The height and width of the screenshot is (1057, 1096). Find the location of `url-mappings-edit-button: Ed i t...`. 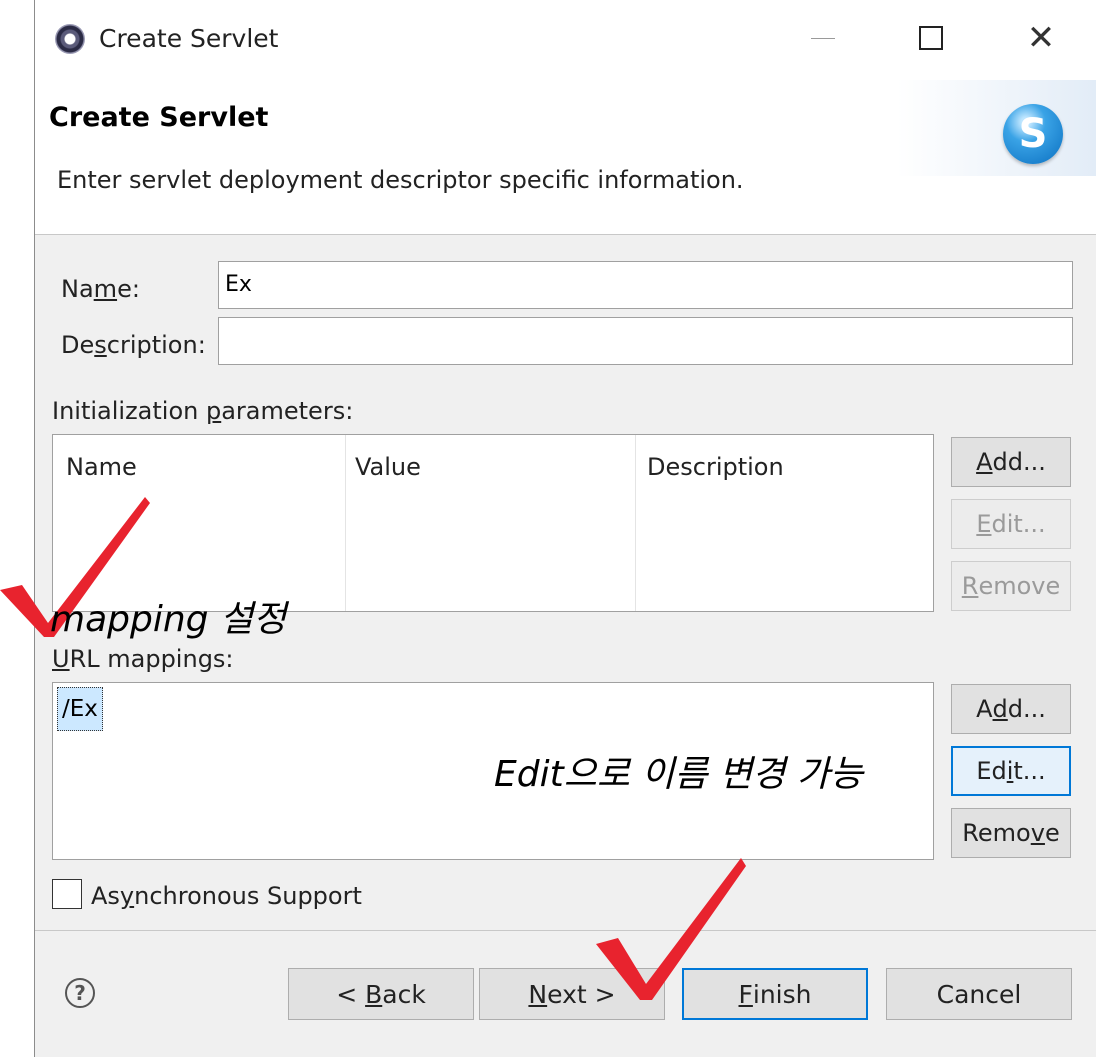

url-mappings-edit-button: Ed i t... is located at coordinates (1011, 771).